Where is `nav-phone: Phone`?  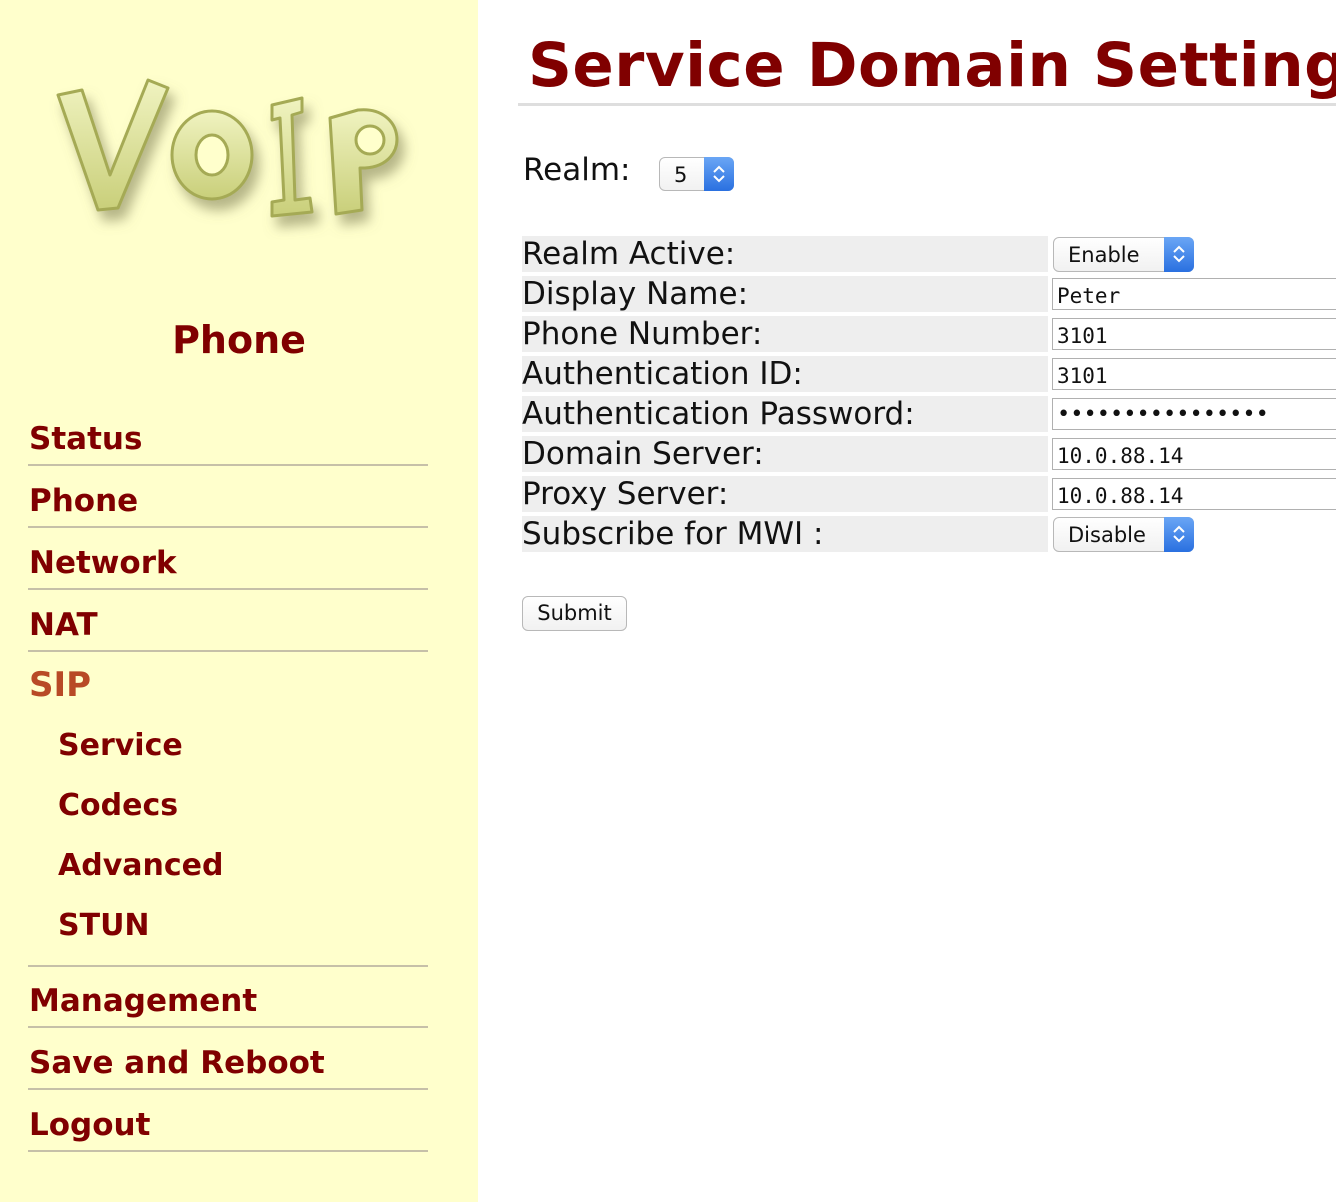
nav-phone: Phone is located at coordinates (228, 497).